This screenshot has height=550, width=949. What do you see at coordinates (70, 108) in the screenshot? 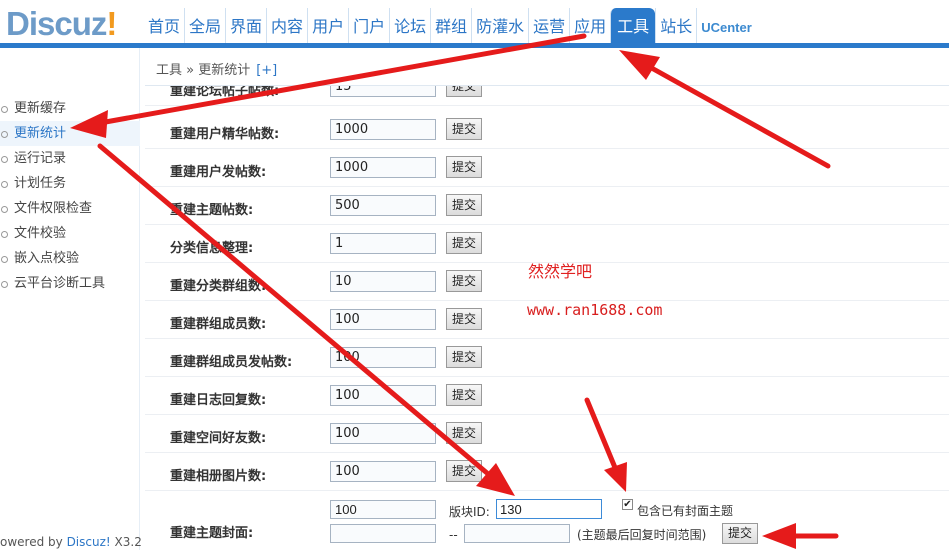
I see `sidebar-item-update-cache: 更新缓存` at bounding box center [70, 108].